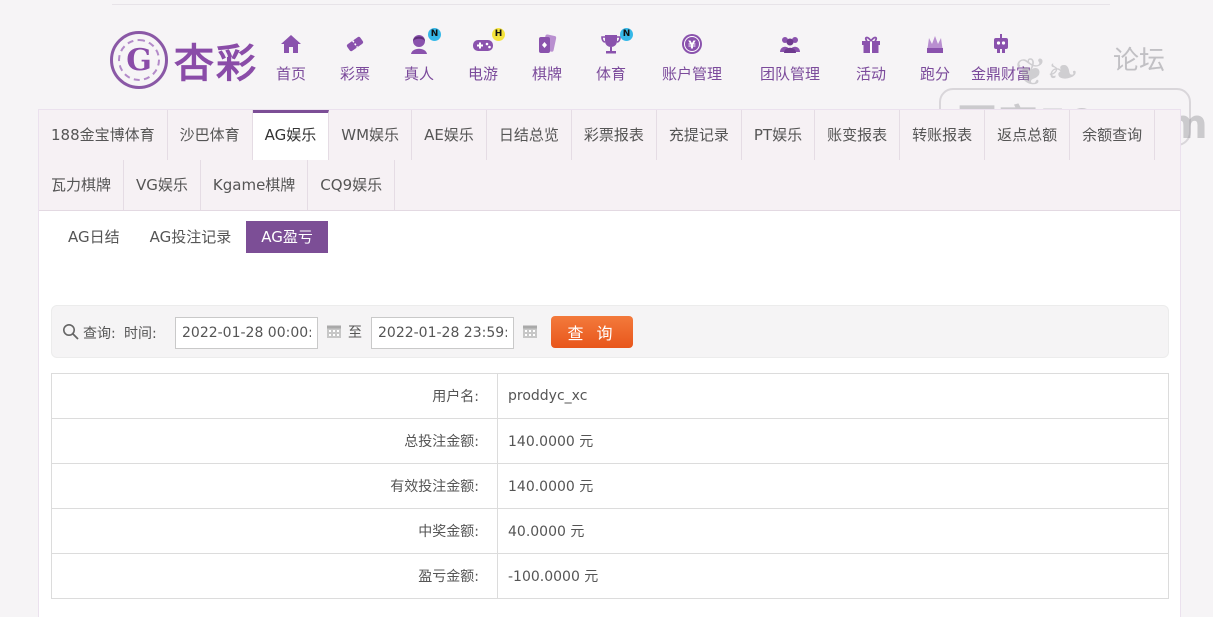 The height and width of the screenshot is (617, 1213). I want to click on nav-badge-hot: H, so click(498, 34).